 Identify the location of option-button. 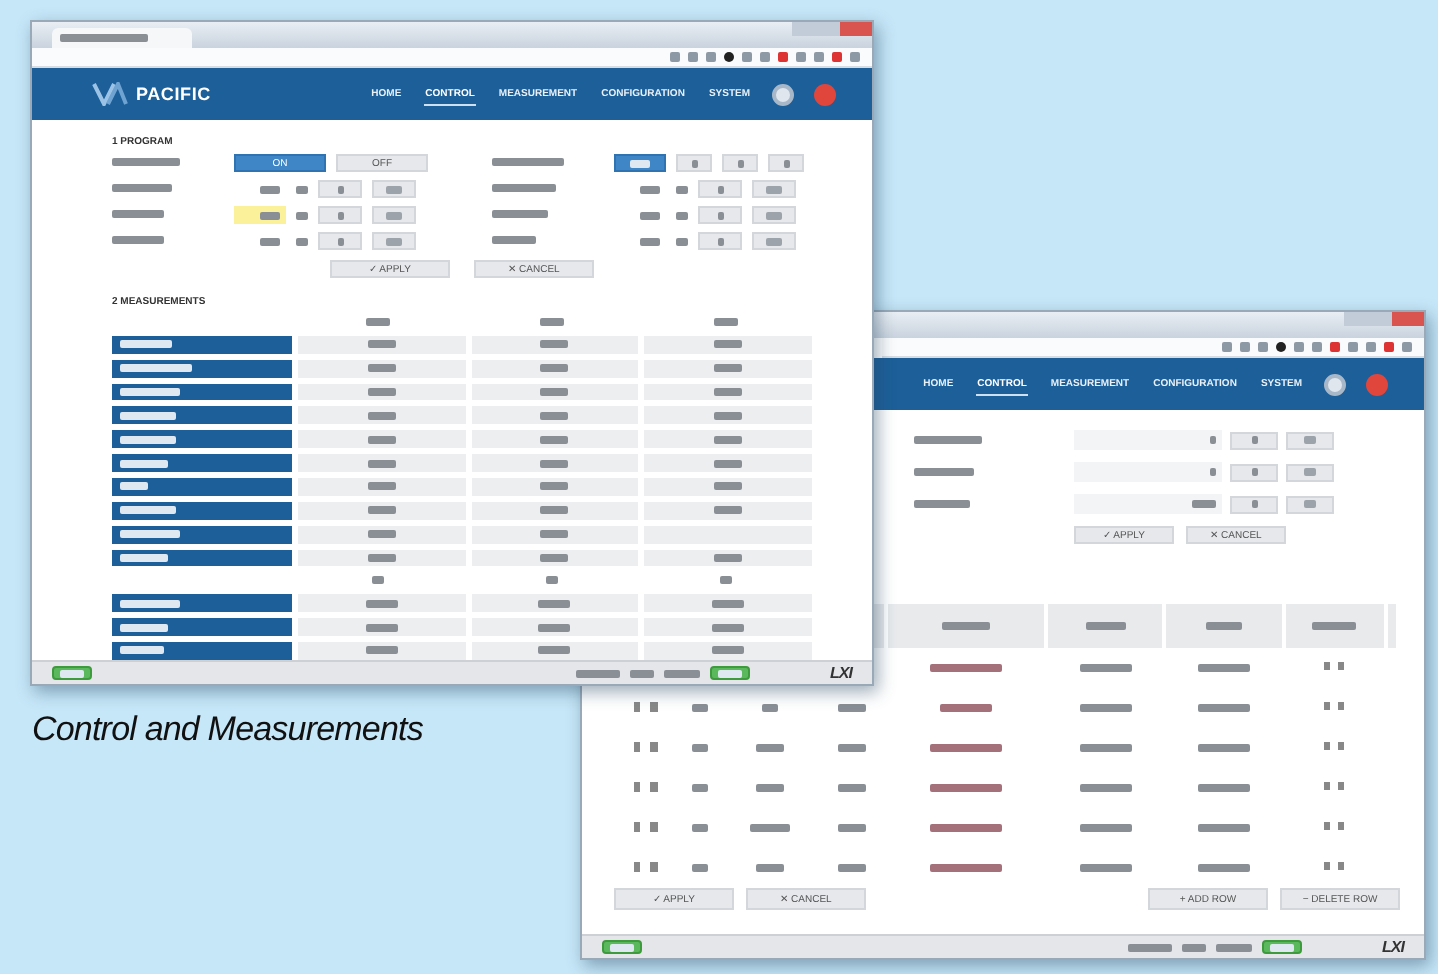
(640, 163).